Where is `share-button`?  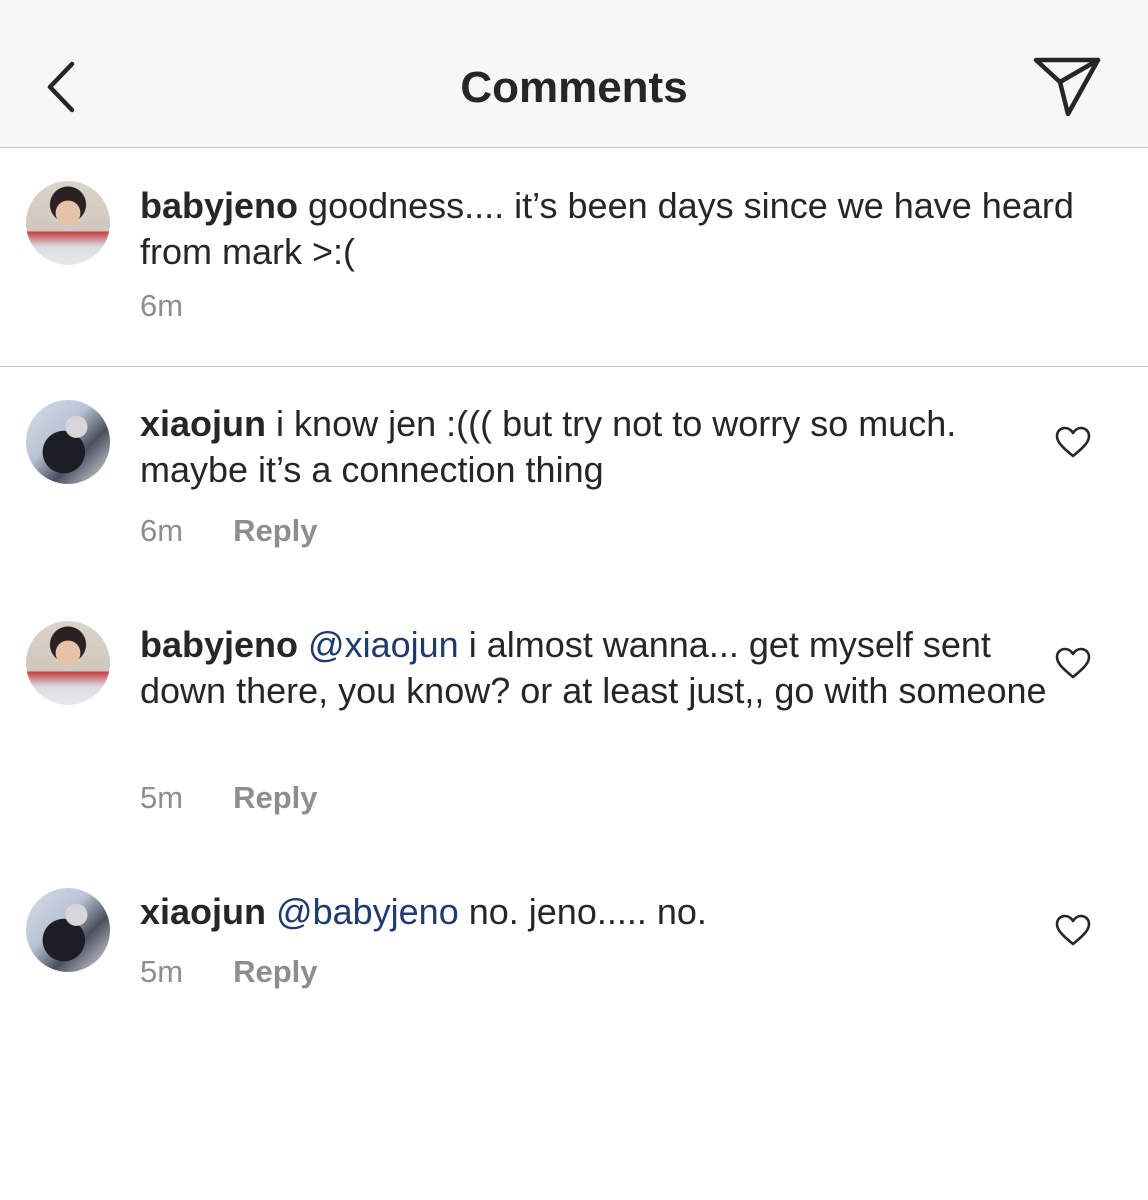
share-button is located at coordinates (1068, 87).